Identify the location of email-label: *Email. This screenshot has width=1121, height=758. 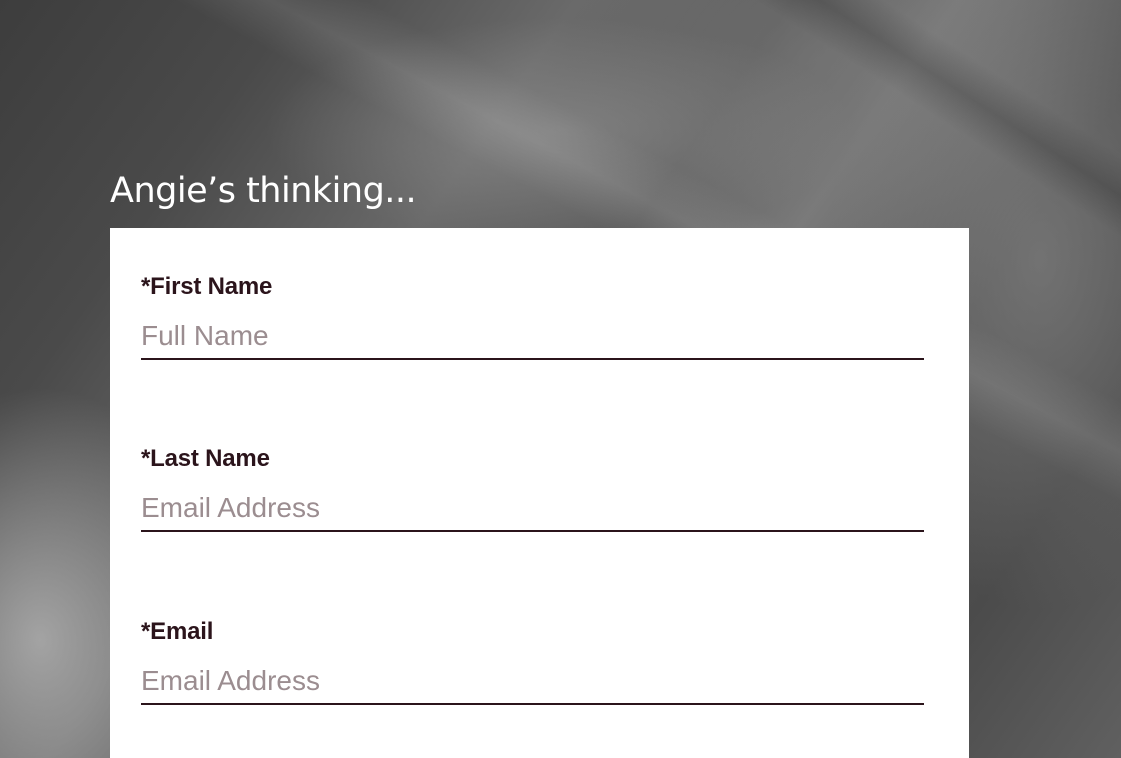
(177, 631).